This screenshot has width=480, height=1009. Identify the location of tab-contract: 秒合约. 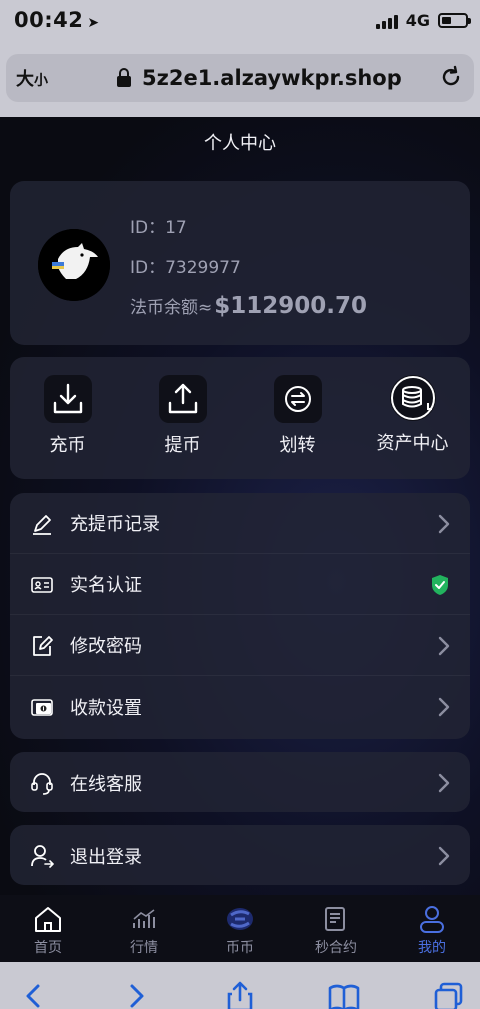
(336, 928).